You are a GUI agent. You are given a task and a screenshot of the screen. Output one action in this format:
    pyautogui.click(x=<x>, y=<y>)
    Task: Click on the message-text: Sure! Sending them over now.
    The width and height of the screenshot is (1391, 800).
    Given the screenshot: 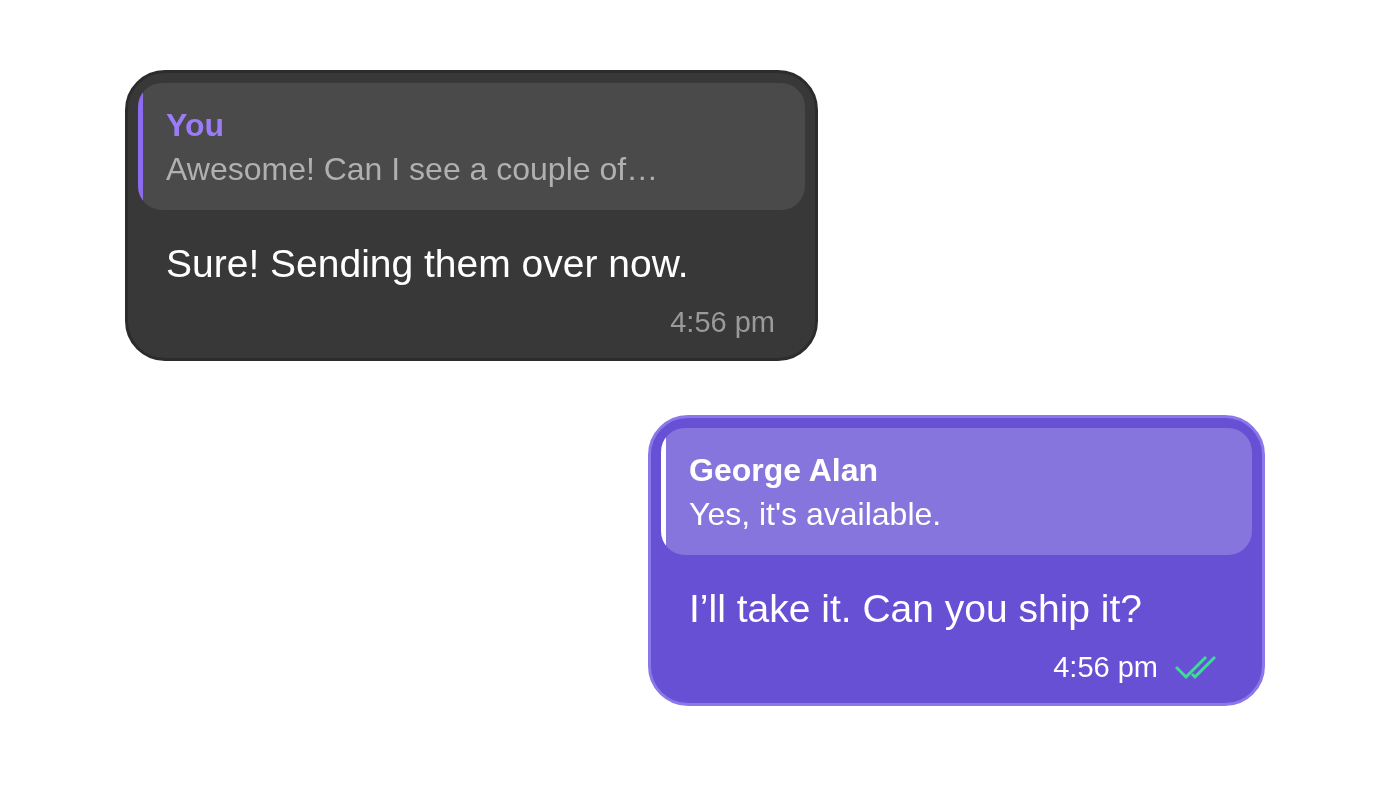 What is the action you would take?
    pyautogui.click(x=427, y=264)
    